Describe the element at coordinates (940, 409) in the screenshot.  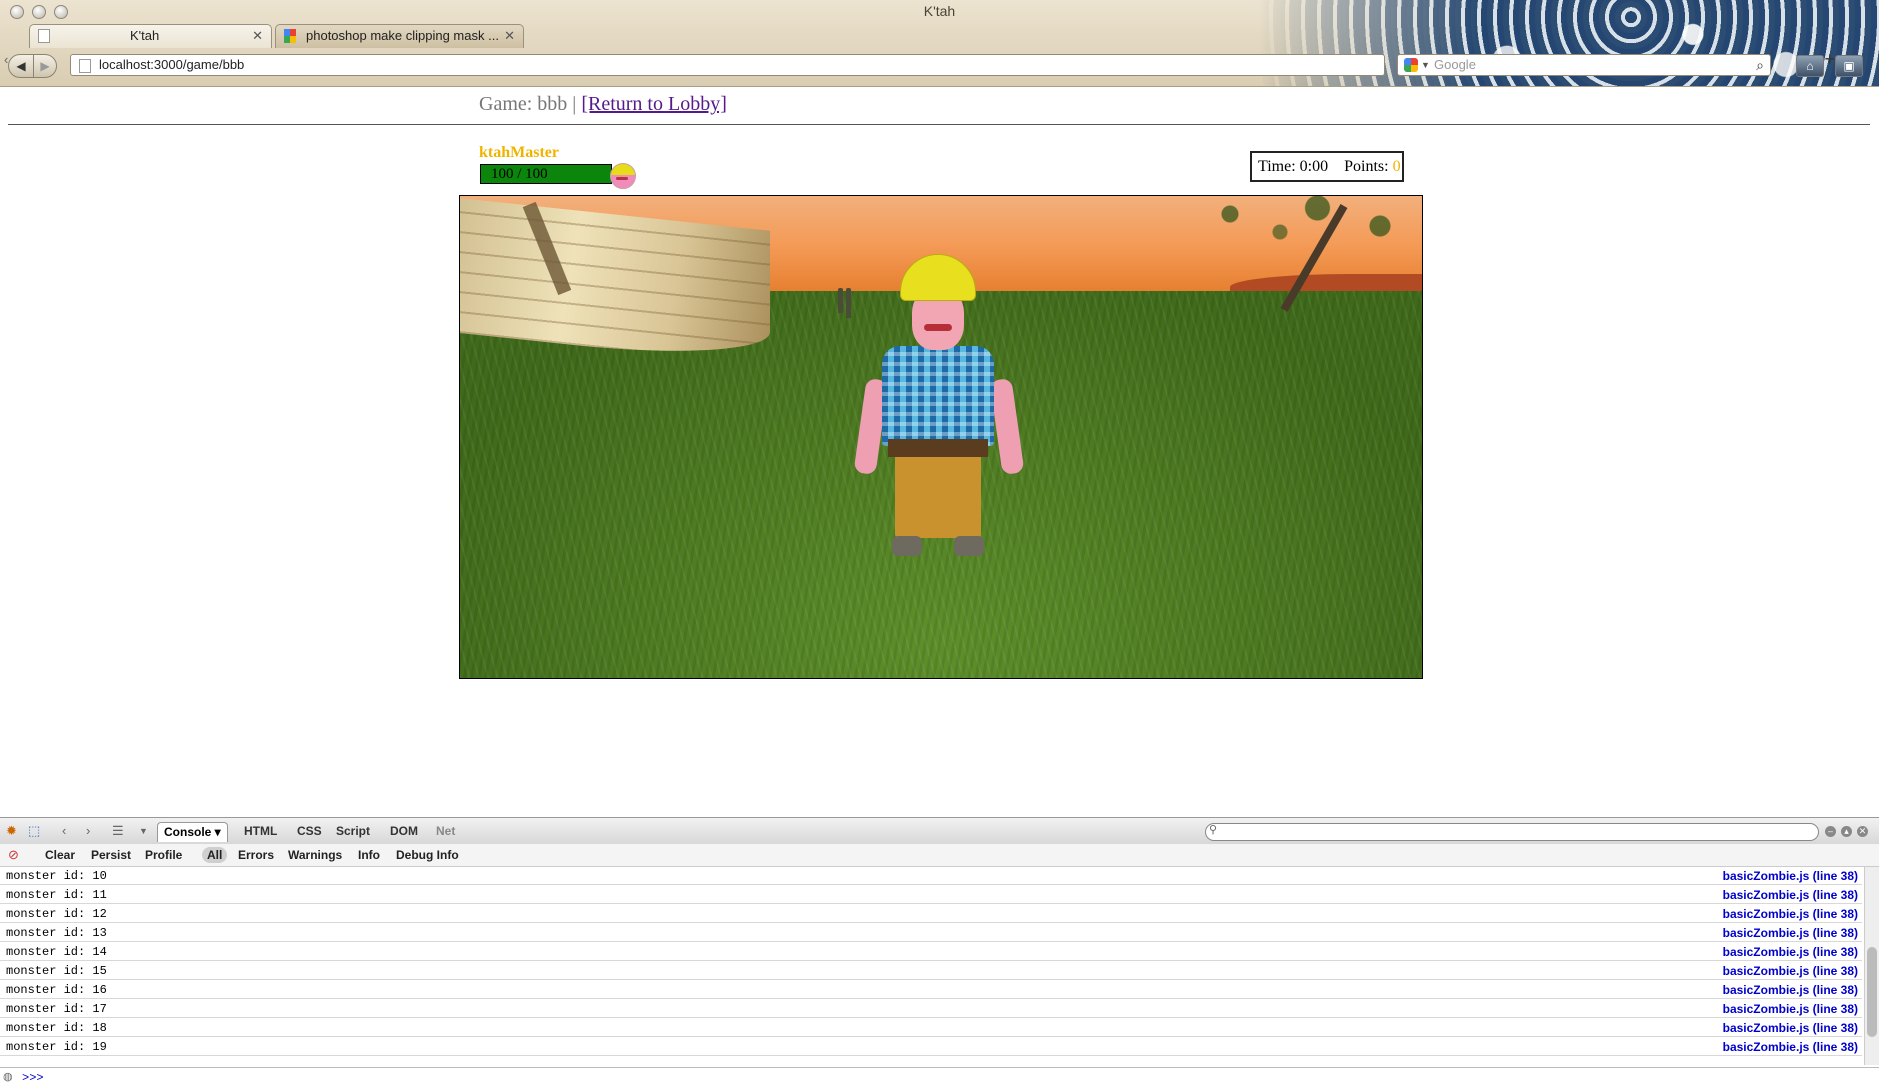
I see `player-character` at that location.